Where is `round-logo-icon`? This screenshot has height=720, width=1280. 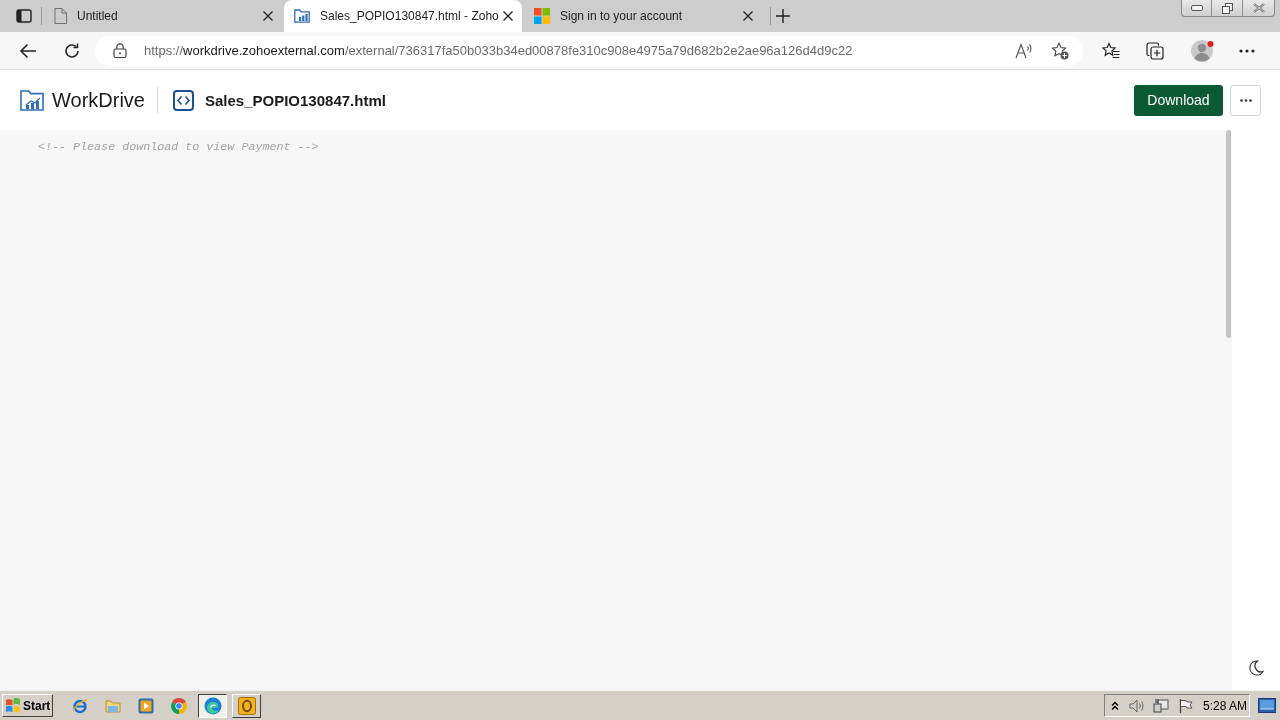
round-logo-icon is located at coordinates (179, 705).